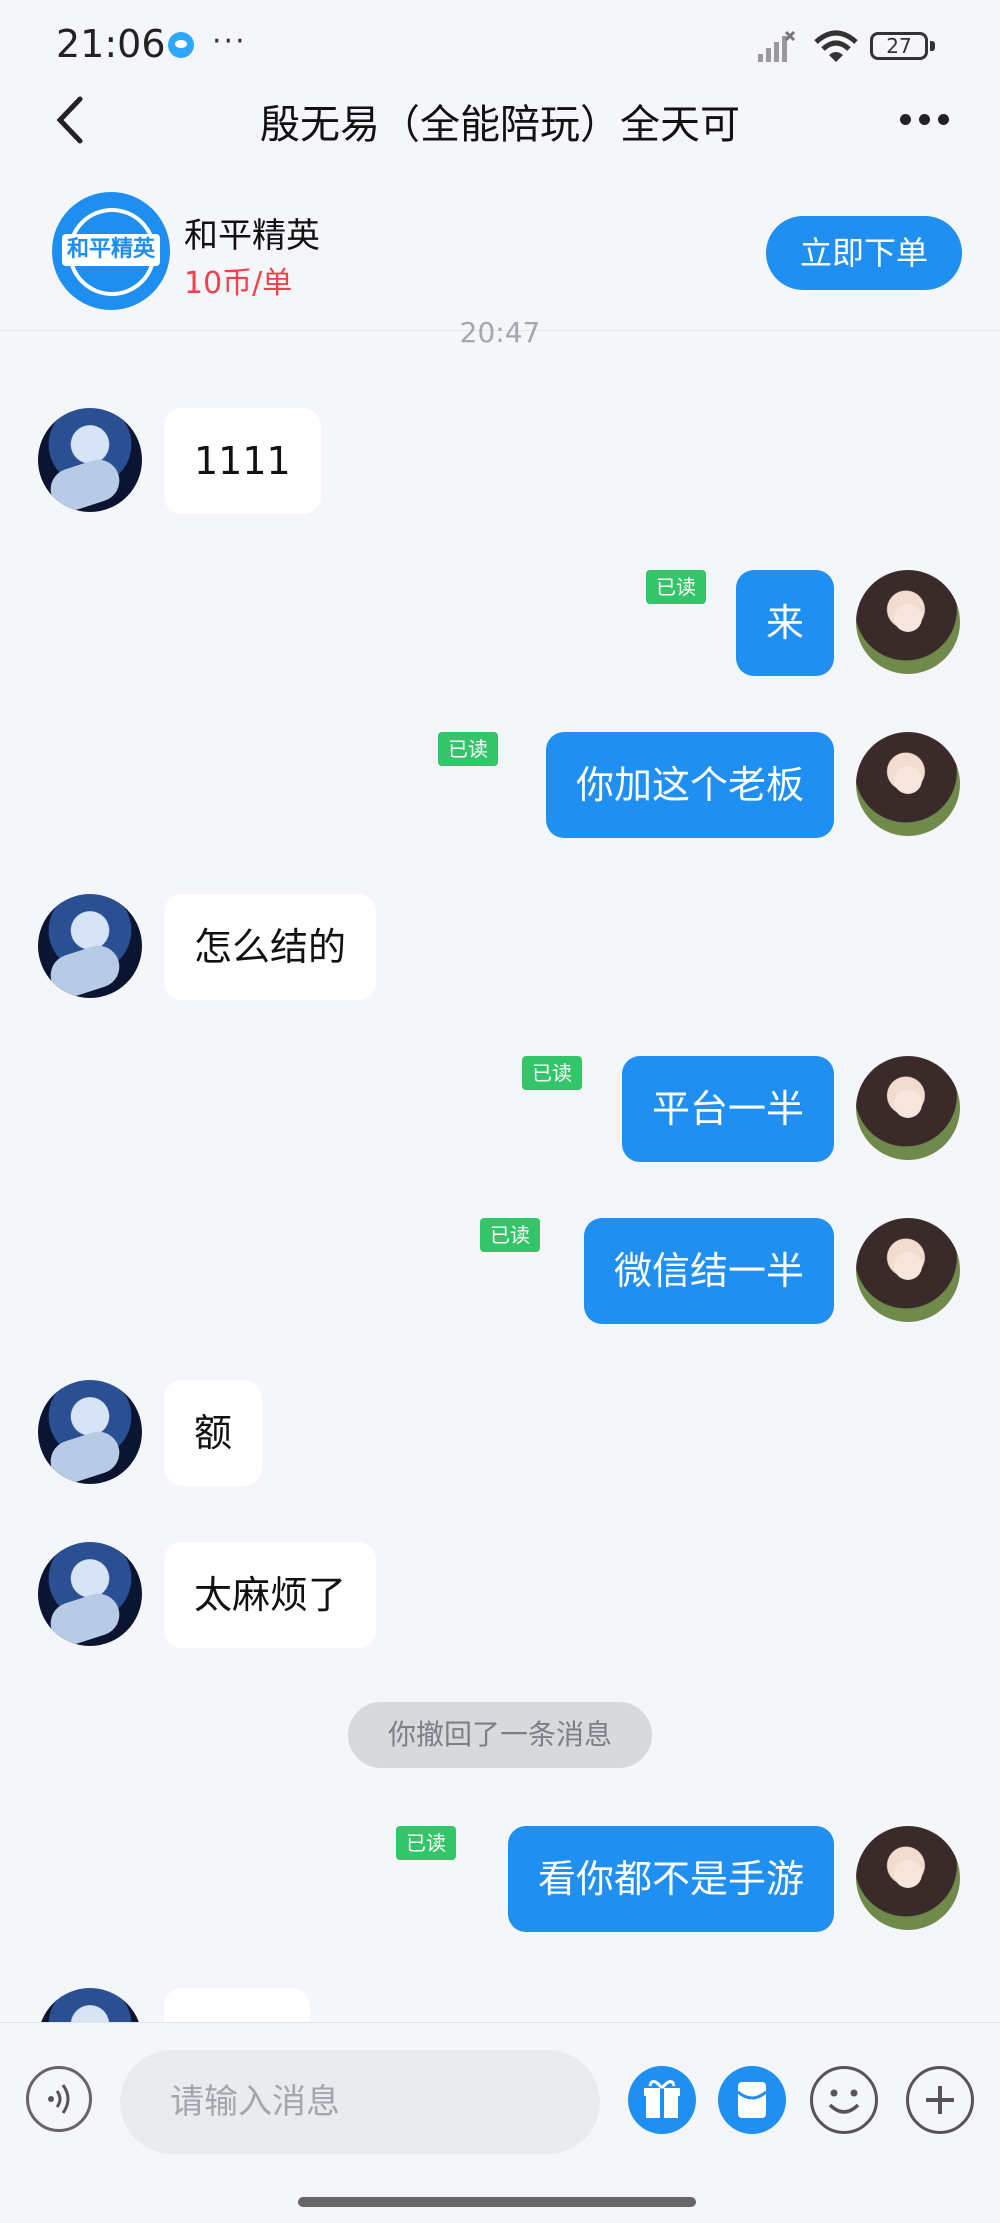  Describe the element at coordinates (932, 46) in the screenshot. I see `battery-tip` at that location.